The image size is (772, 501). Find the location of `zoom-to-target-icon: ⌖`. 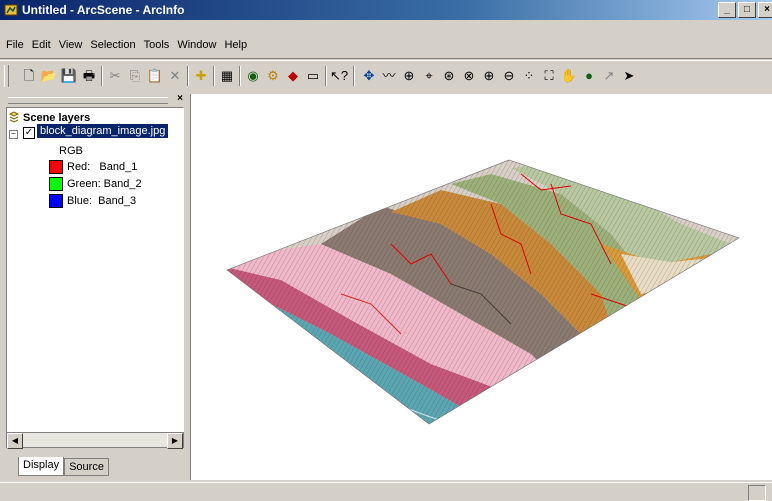

zoom-to-target-icon: ⌖ is located at coordinates (429, 76).